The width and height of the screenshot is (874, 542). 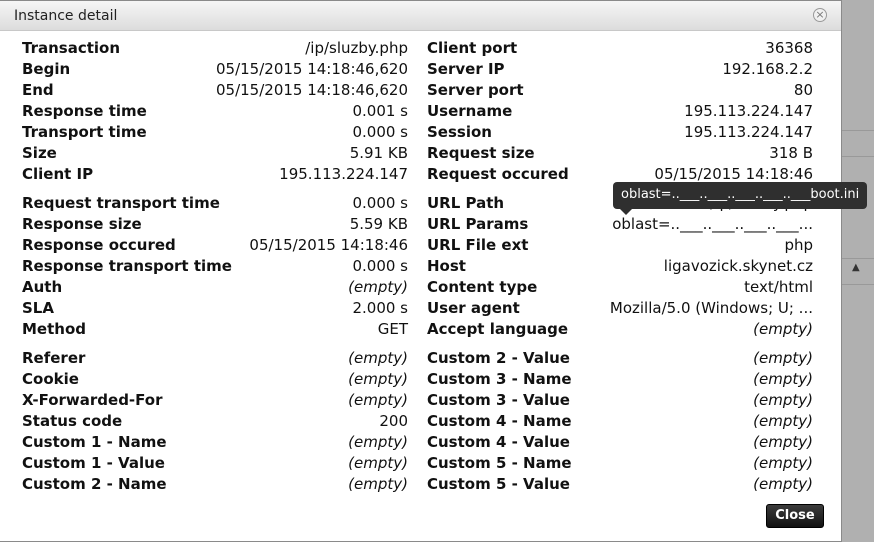 What do you see at coordinates (215, 154) in the screenshot?
I see `detail-row-size: Size 5.91 KB` at bounding box center [215, 154].